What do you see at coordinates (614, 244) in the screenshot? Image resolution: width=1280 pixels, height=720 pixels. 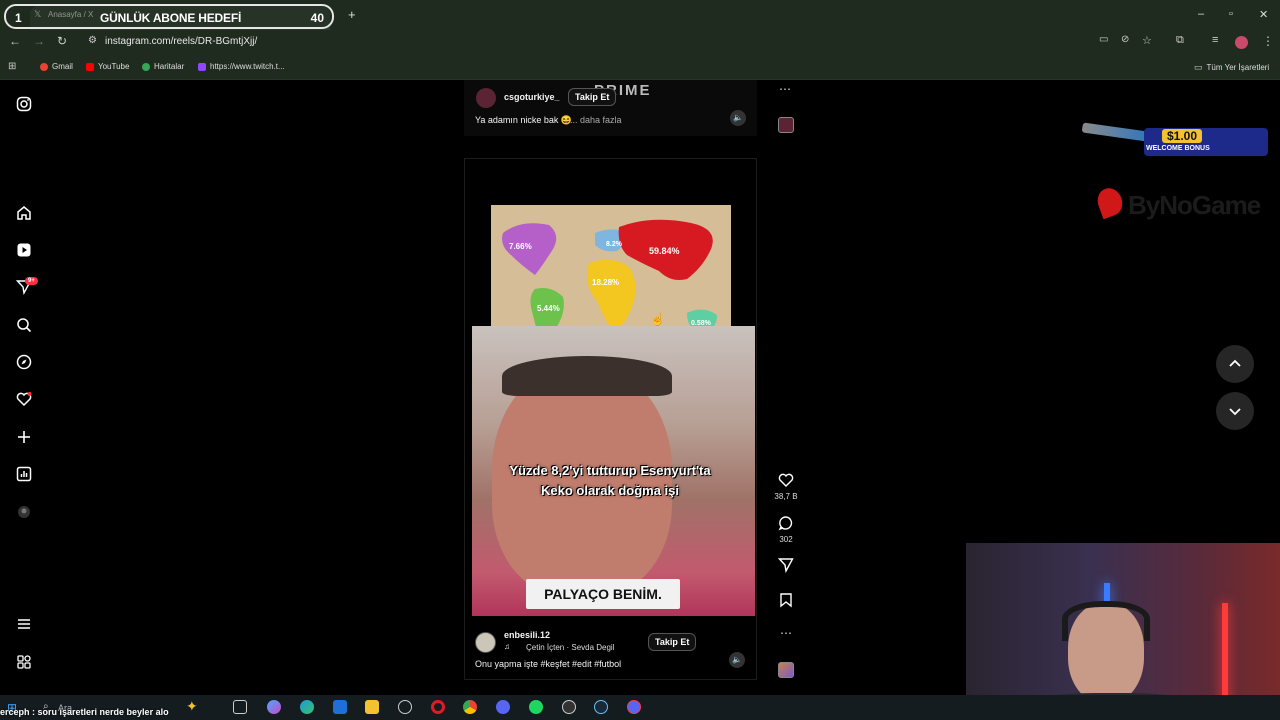 I see `map-label-europe: 8.2%` at bounding box center [614, 244].